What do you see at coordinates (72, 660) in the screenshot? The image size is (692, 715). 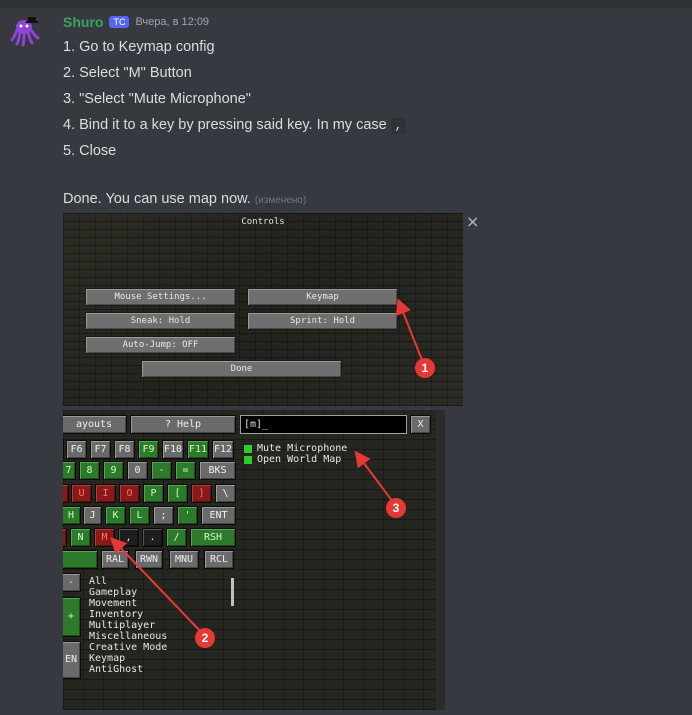 I see `language-button: EN` at bounding box center [72, 660].